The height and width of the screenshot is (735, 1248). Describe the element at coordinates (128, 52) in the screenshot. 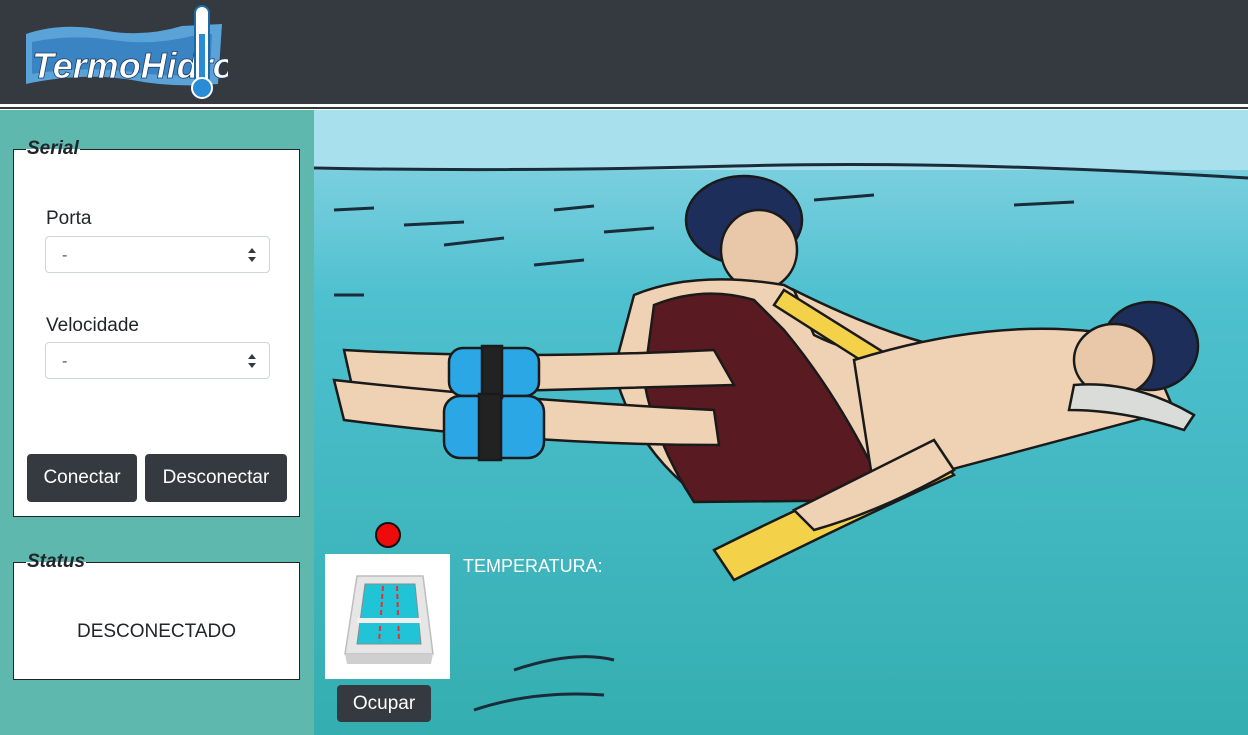

I see `termohidro-logo: TermoHidro` at that location.